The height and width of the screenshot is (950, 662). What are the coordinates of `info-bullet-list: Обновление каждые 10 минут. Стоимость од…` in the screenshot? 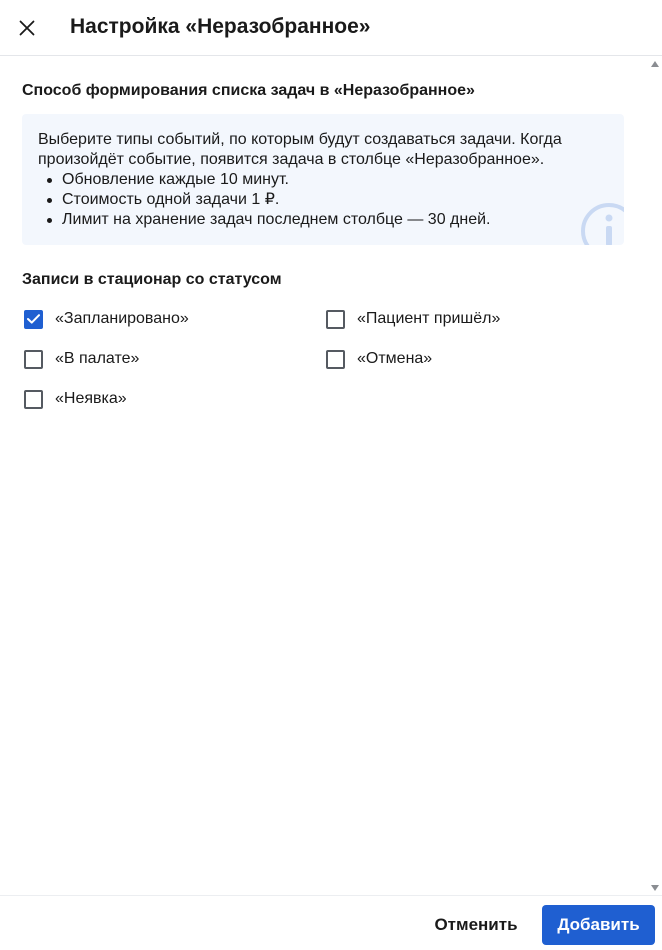 It's located at (325, 200).